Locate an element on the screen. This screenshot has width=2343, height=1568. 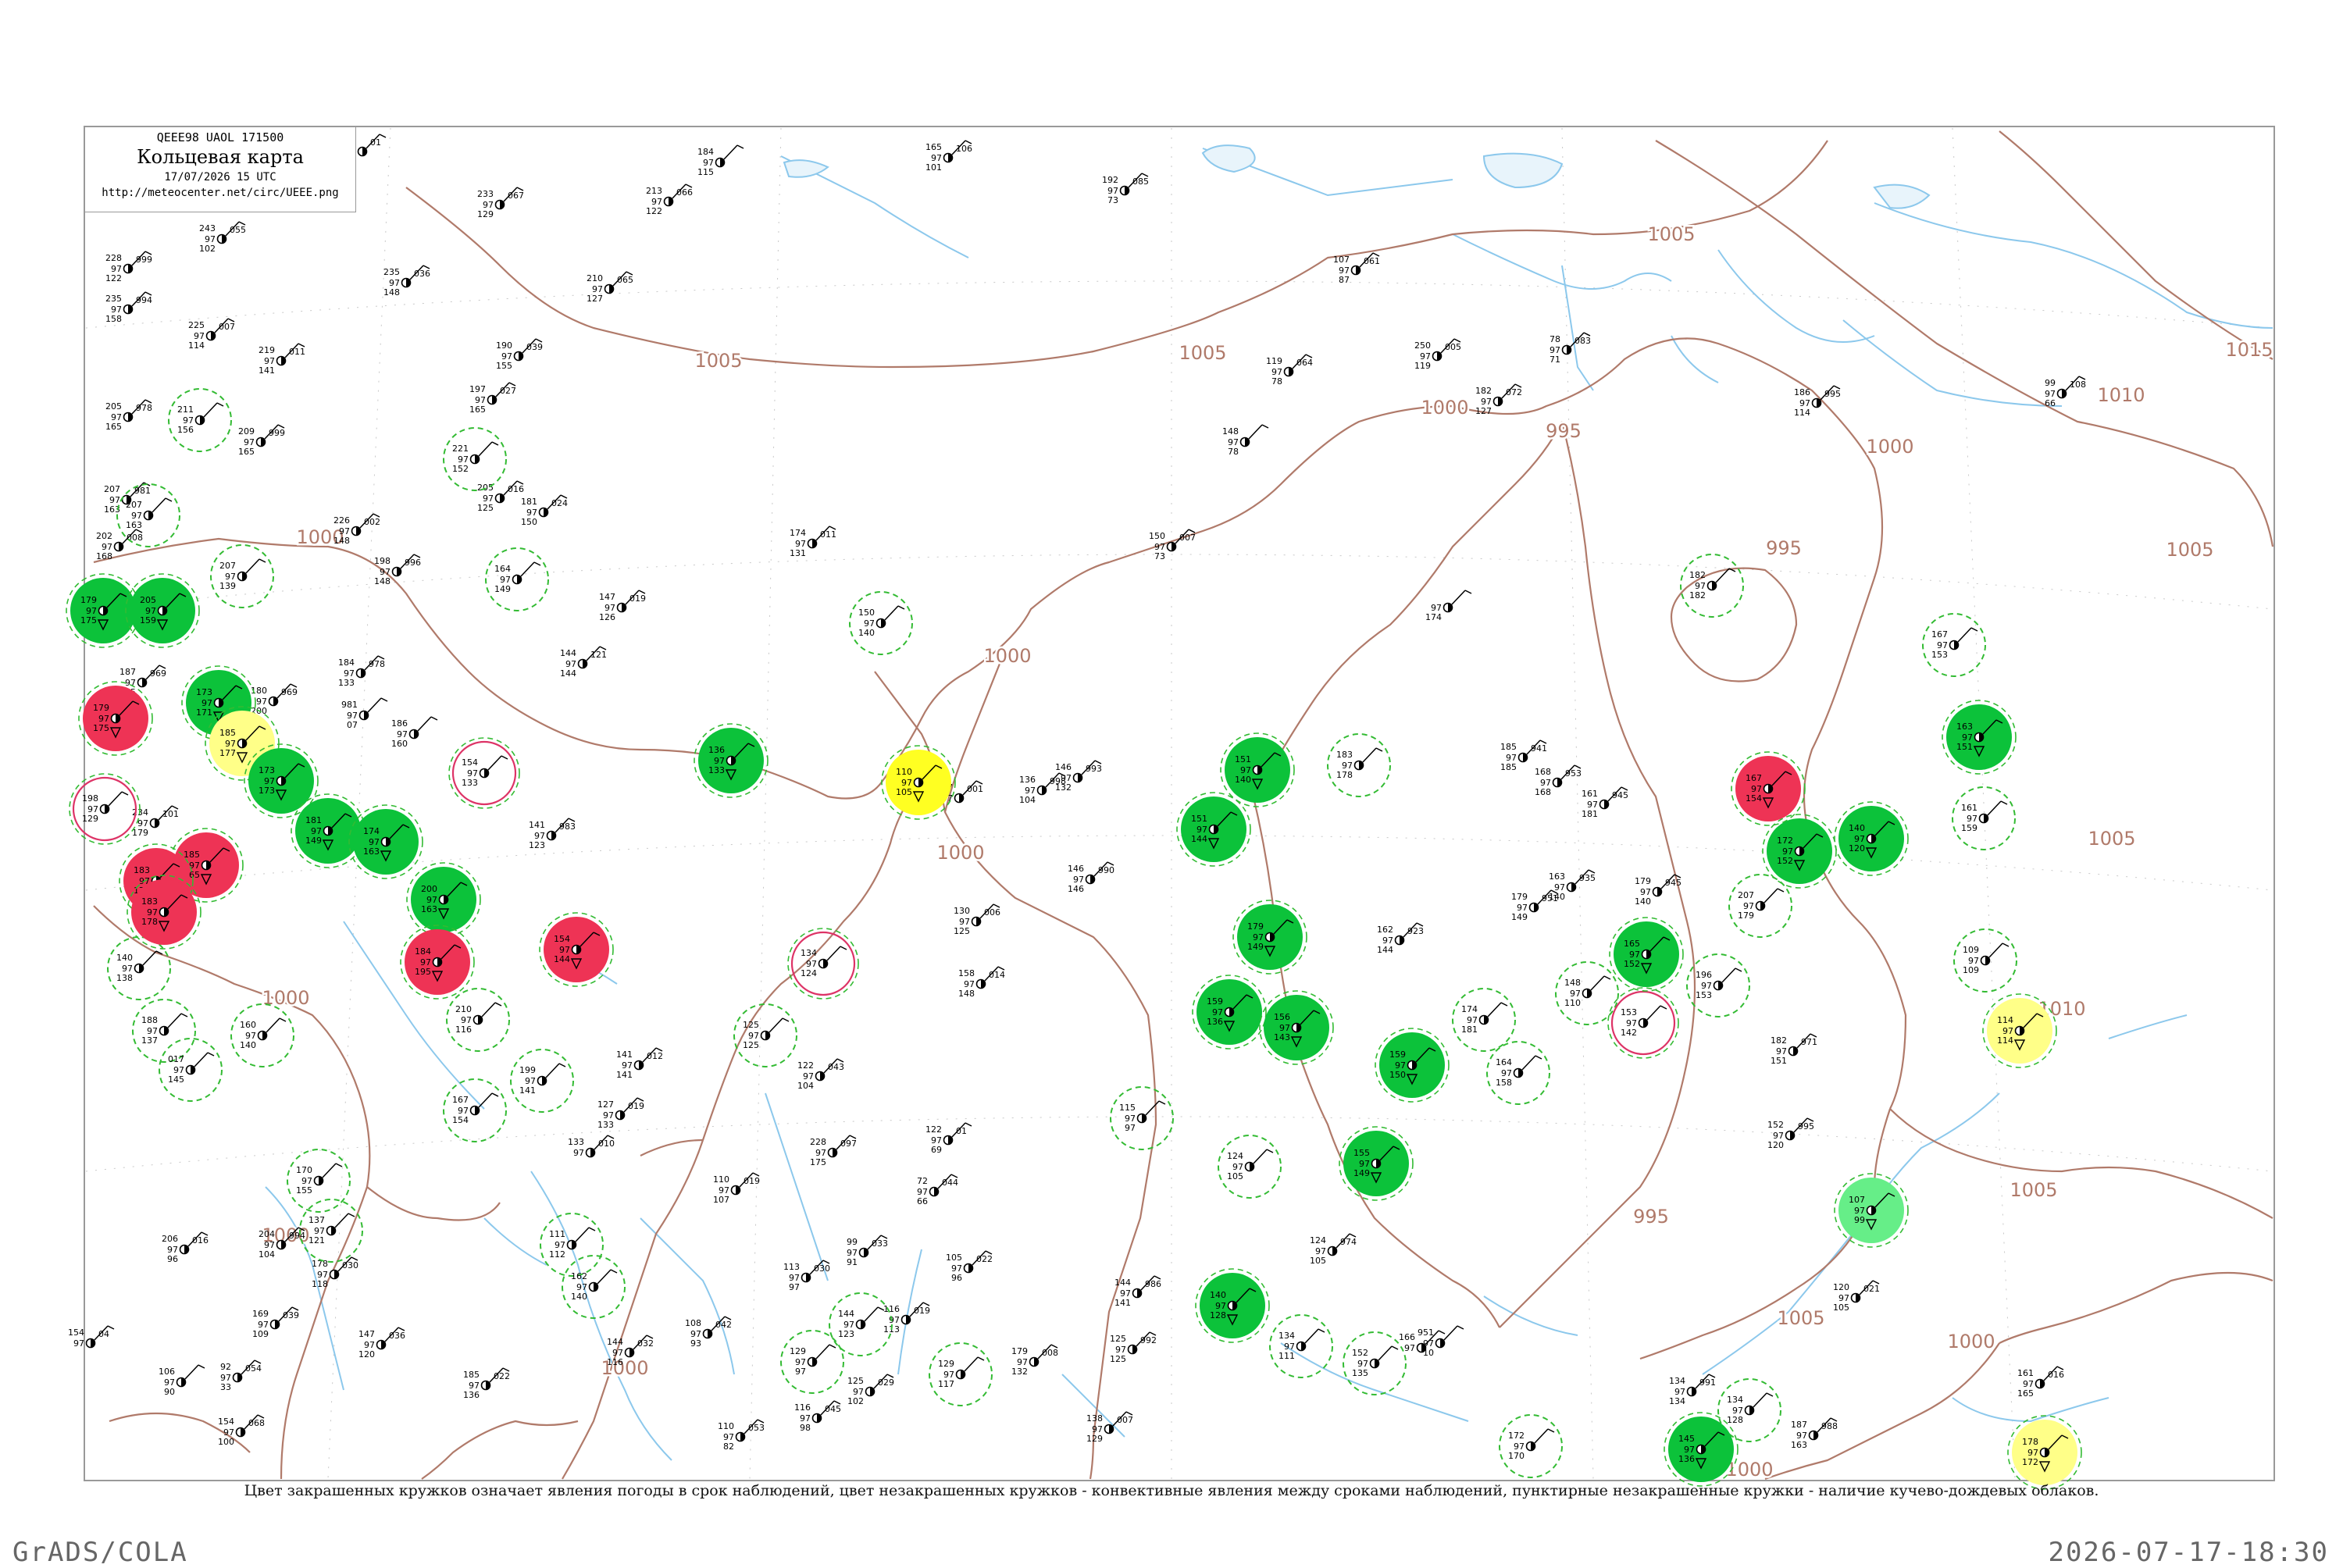
station-dewpoint: 152 is located at coordinates (1632, 964).